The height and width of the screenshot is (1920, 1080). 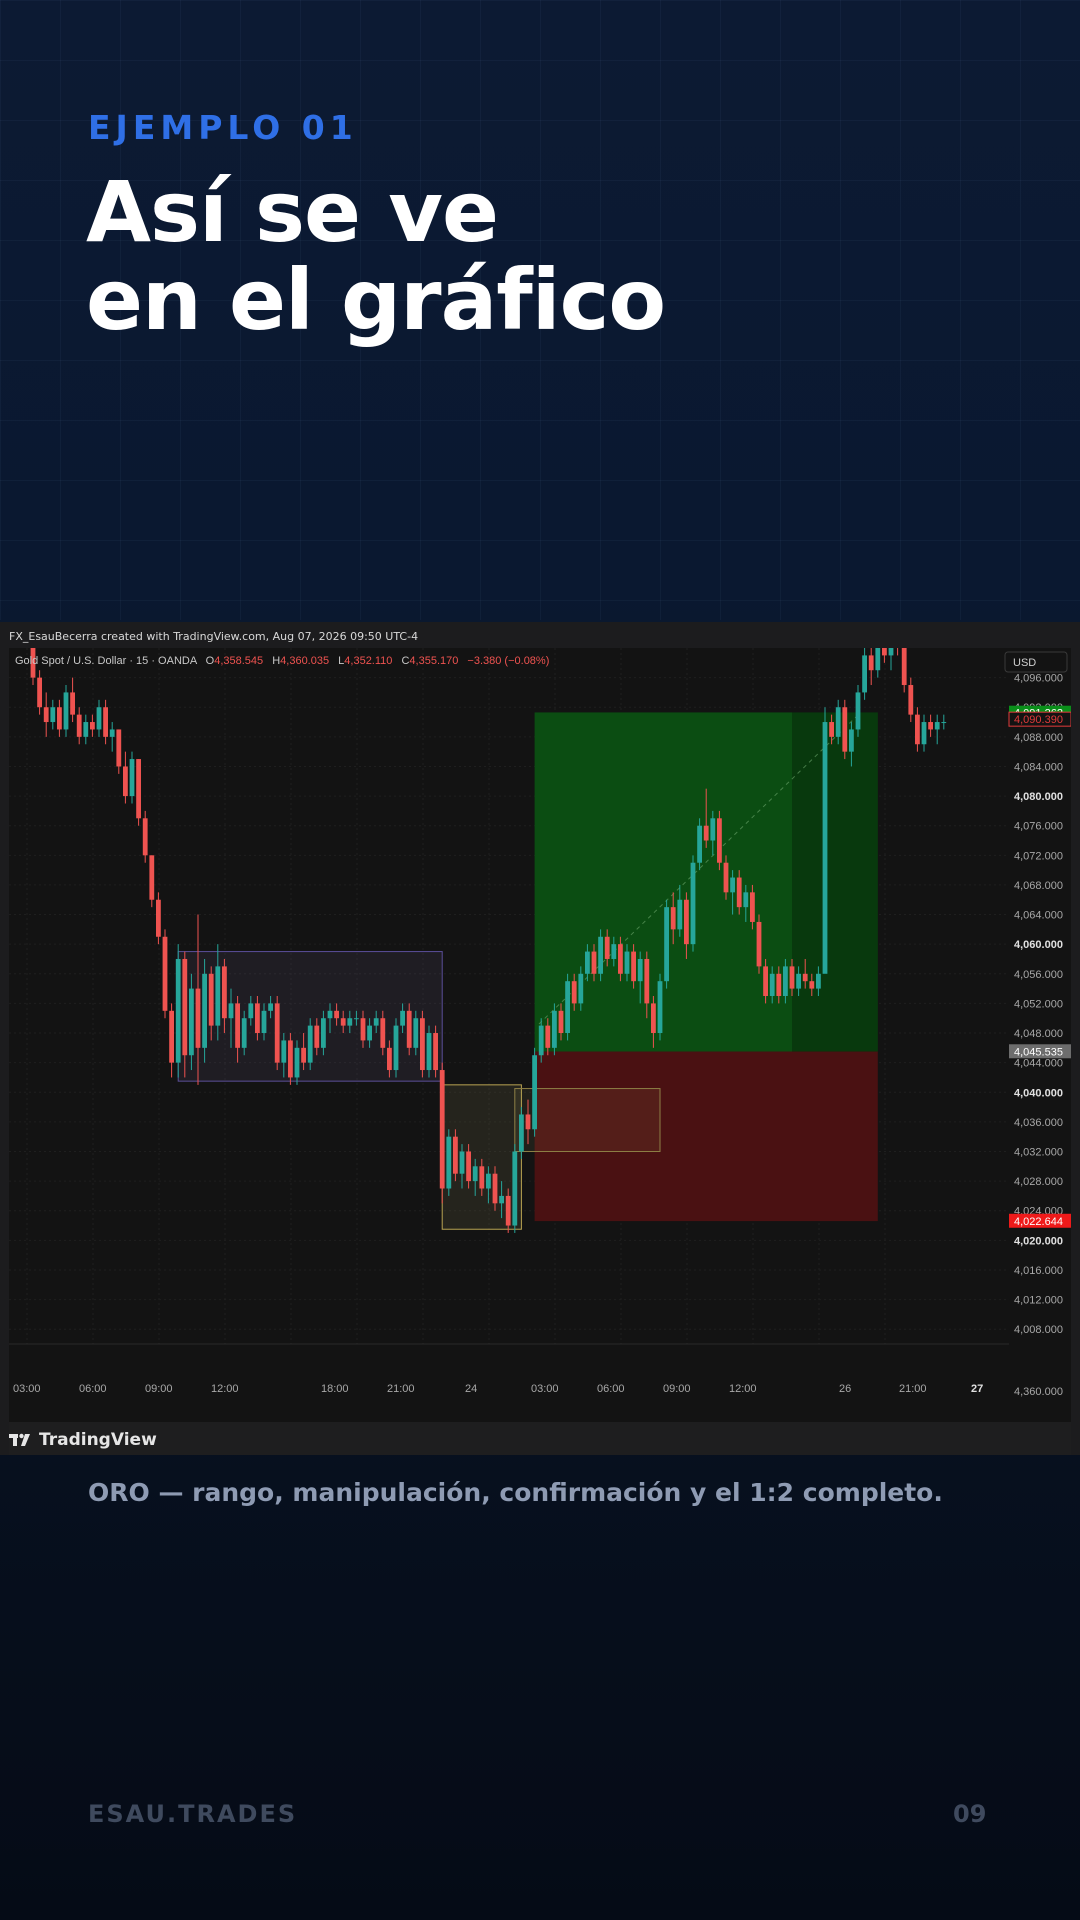 I want to click on price-label-red: 4,022.644, so click(x=1040, y=1220).